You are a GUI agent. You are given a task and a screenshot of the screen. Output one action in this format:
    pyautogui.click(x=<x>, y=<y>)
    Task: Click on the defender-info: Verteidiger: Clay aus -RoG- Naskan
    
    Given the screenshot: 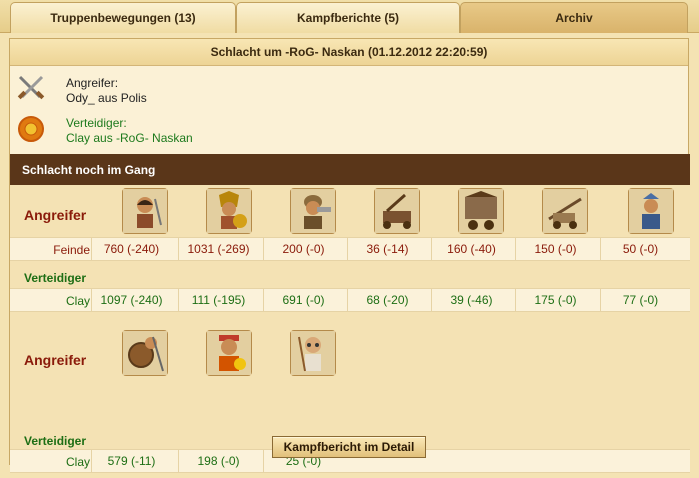 What is the action you would take?
    pyautogui.click(x=350, y=132)
    